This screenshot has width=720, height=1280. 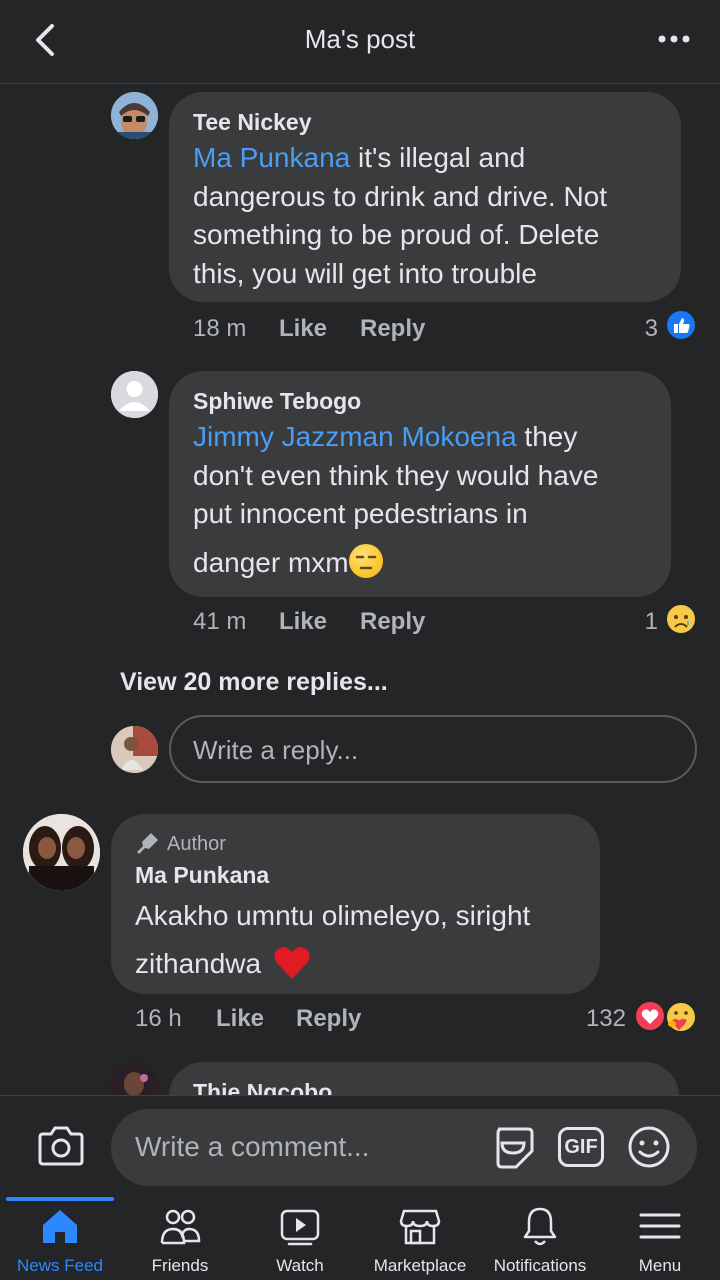 What do you see at coordinates (355, 436) in the screenshot?
I see `mention-link: Jimmy Jazzman Mokoena` at bounding box center [355, 436].